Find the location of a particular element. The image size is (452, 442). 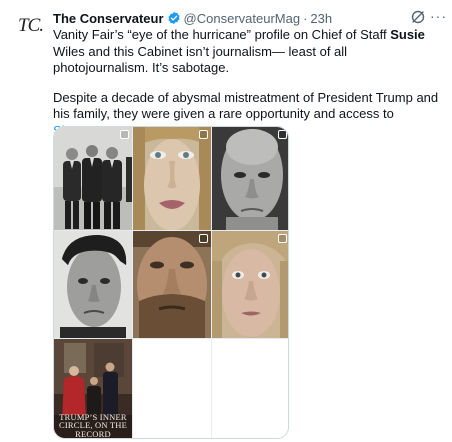

grok-icon is located at coordinates (418, 17).